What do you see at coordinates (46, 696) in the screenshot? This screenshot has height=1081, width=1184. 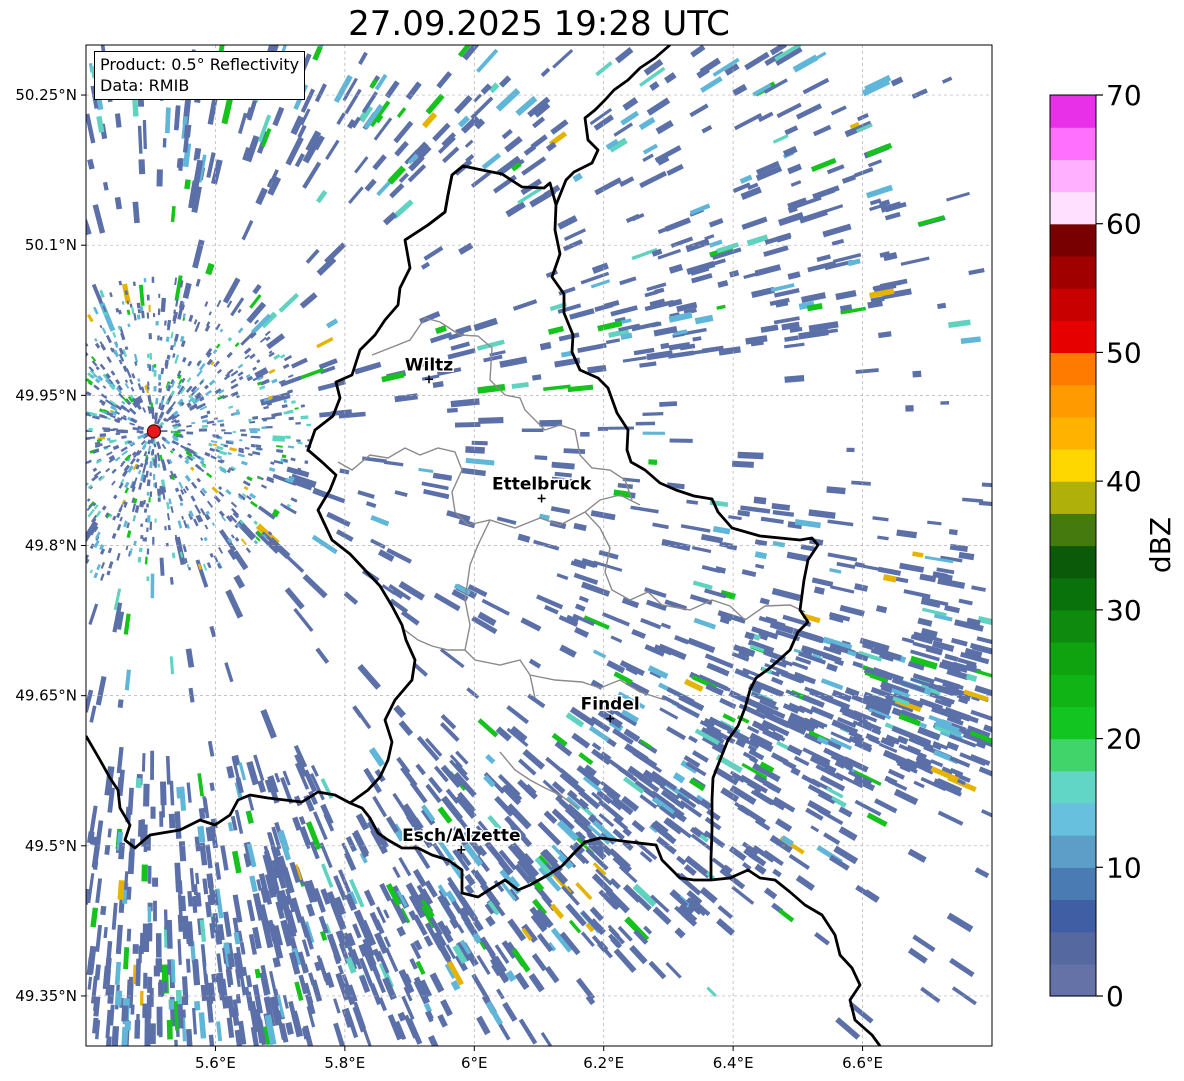 I see `y-tick-label: 49.65°N` at bounding box center [46, 696].